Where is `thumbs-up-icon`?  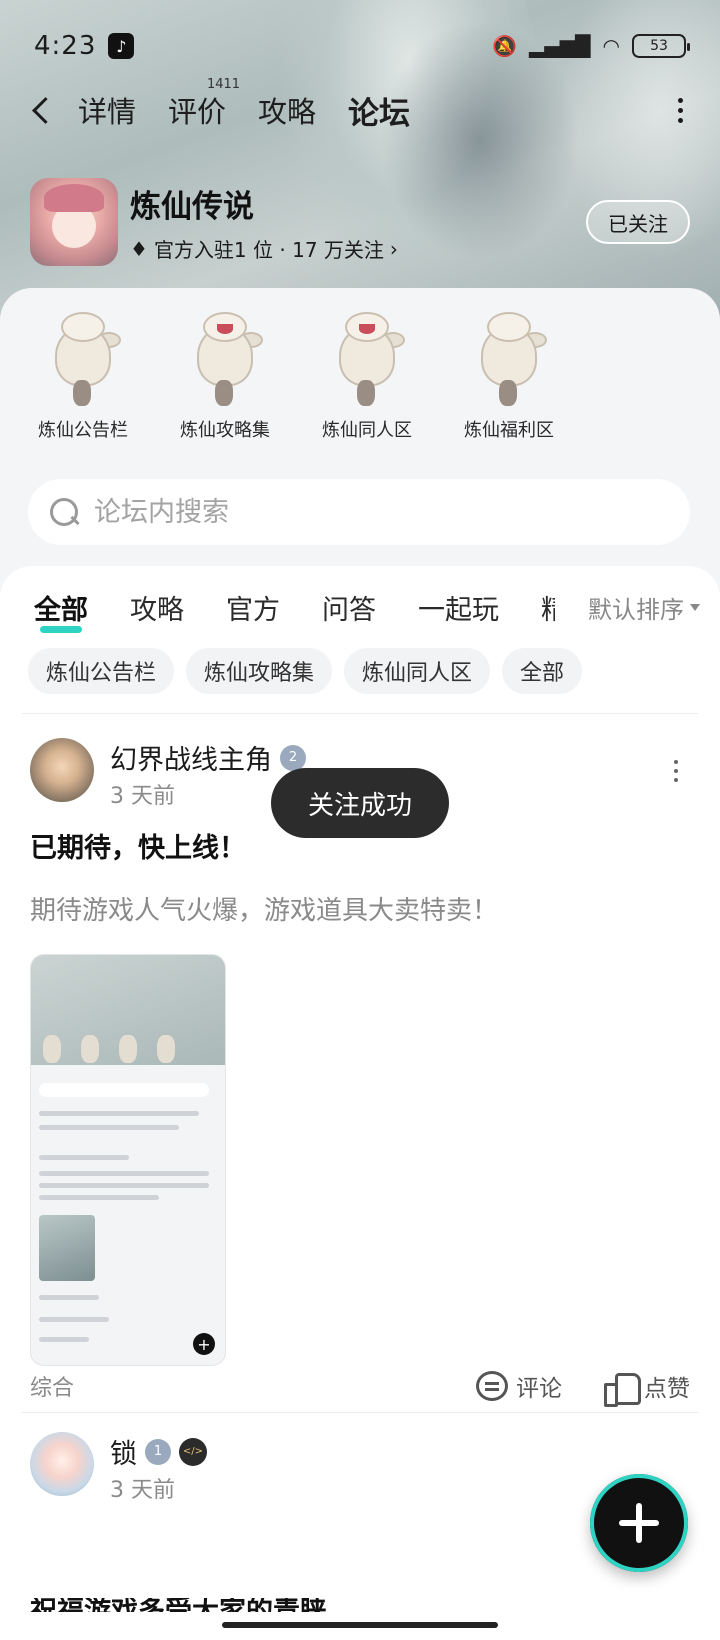 thumbs-up-icon is located at coordinates (622, 1389).